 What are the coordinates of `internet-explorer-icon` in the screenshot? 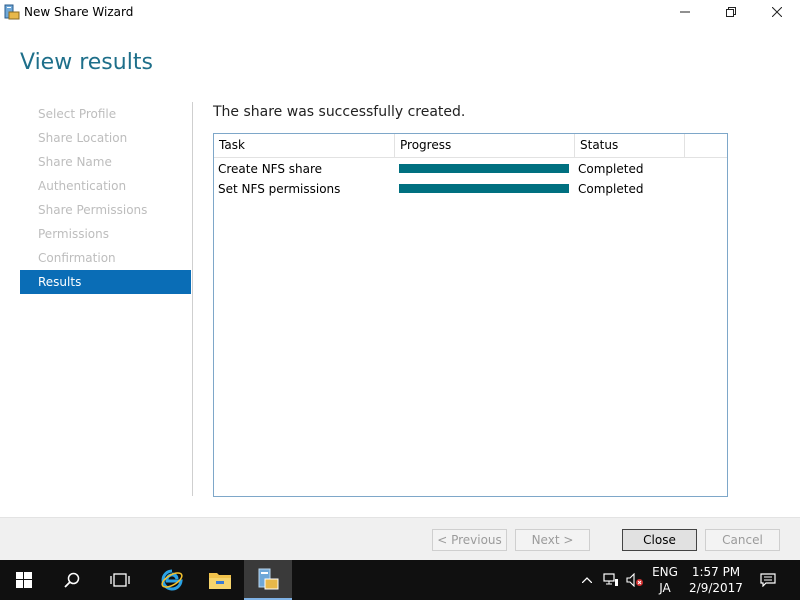 It's located at (172, 580).